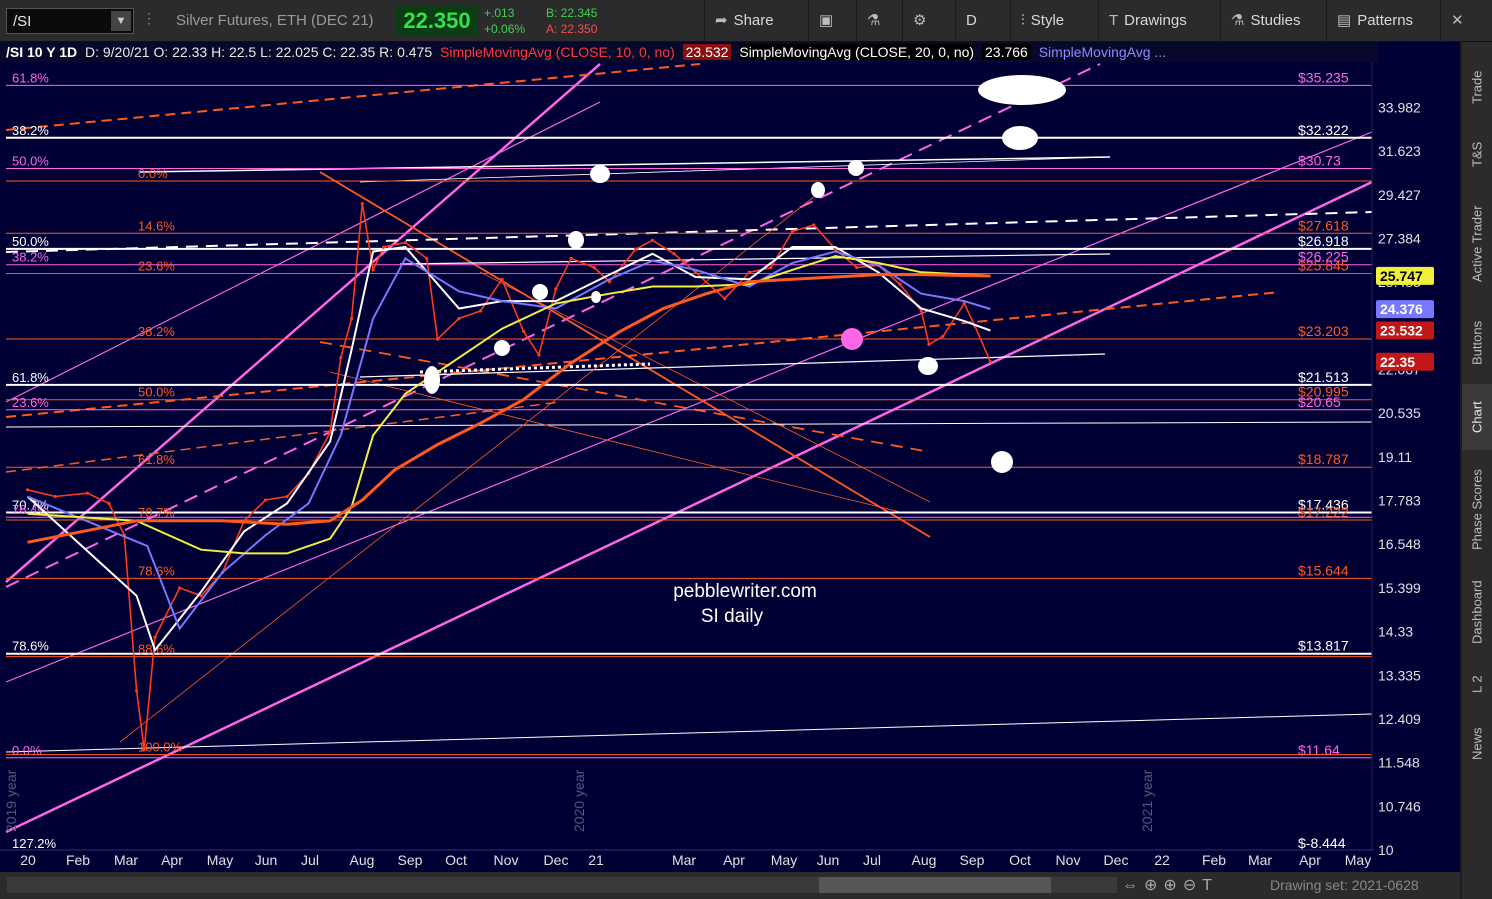  I want to click on zoom-tools: ⇔⊕⊕⊖T, so click(1170, 885).